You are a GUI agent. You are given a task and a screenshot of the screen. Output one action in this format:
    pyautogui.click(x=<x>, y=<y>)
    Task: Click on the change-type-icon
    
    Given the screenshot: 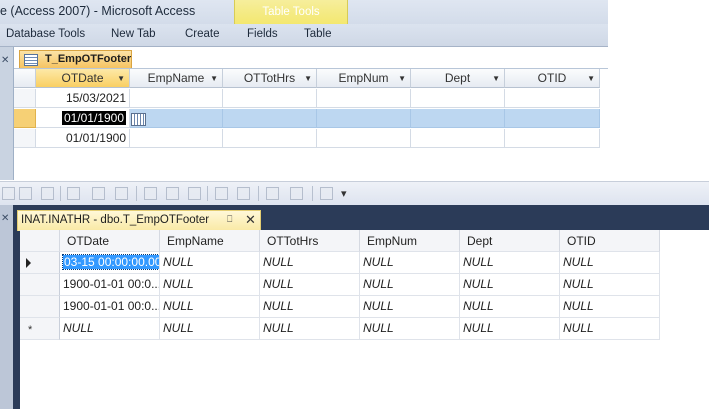 What is the action you would take?
    pyautogui.click(x=98, y=193)
    